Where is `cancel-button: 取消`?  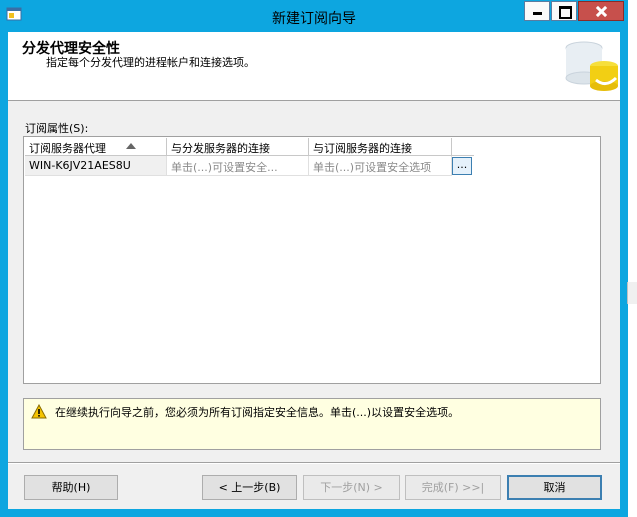 cancel-button: 取消 is located at coordinates (554, 487).